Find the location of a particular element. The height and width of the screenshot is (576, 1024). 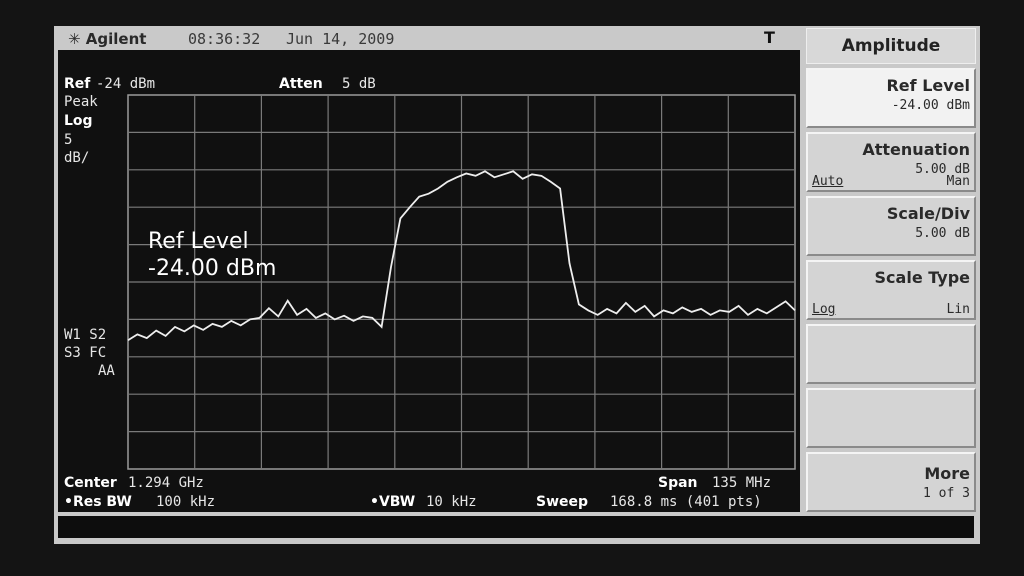

scale-value-label: 5 is located at coordinates (68, 140).